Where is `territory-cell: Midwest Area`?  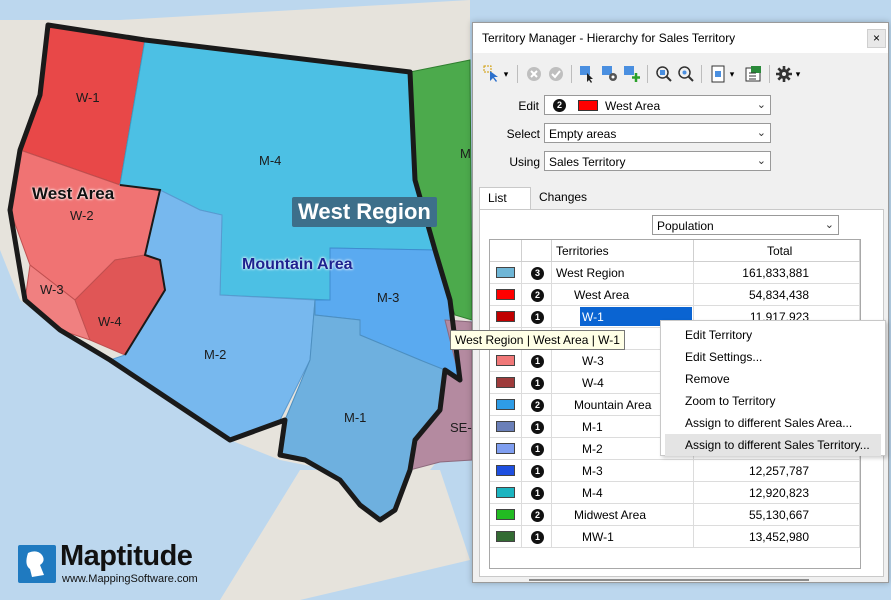
territory-cell: Midwest Area is located at coordinates (623, 515).